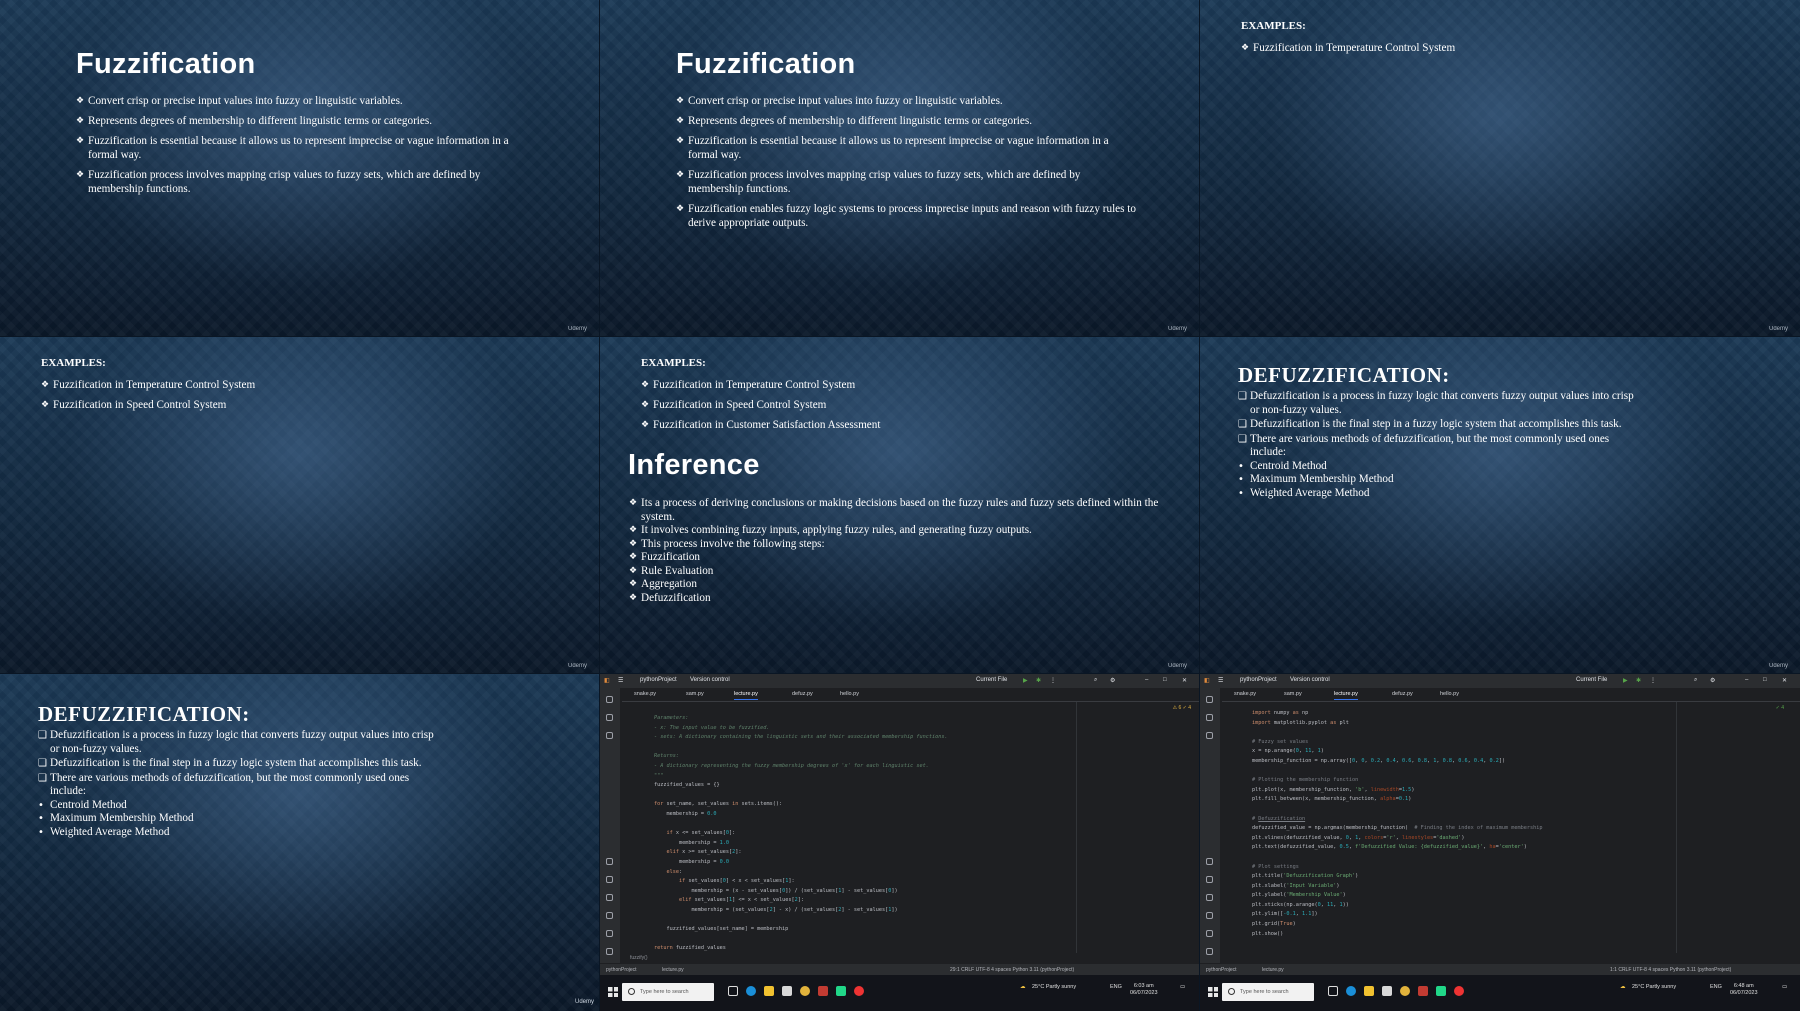 This screenshot has height=1011, width=1800. Describe the element at coordinates (1744, 990) in the screenshot. I see `system-clock: 6:48 am 06/07/2023` at that location.